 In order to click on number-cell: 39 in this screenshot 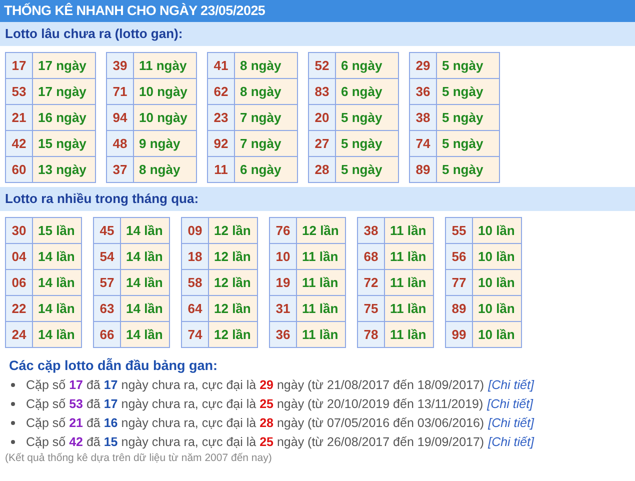, I will do `click(120, 65)`.